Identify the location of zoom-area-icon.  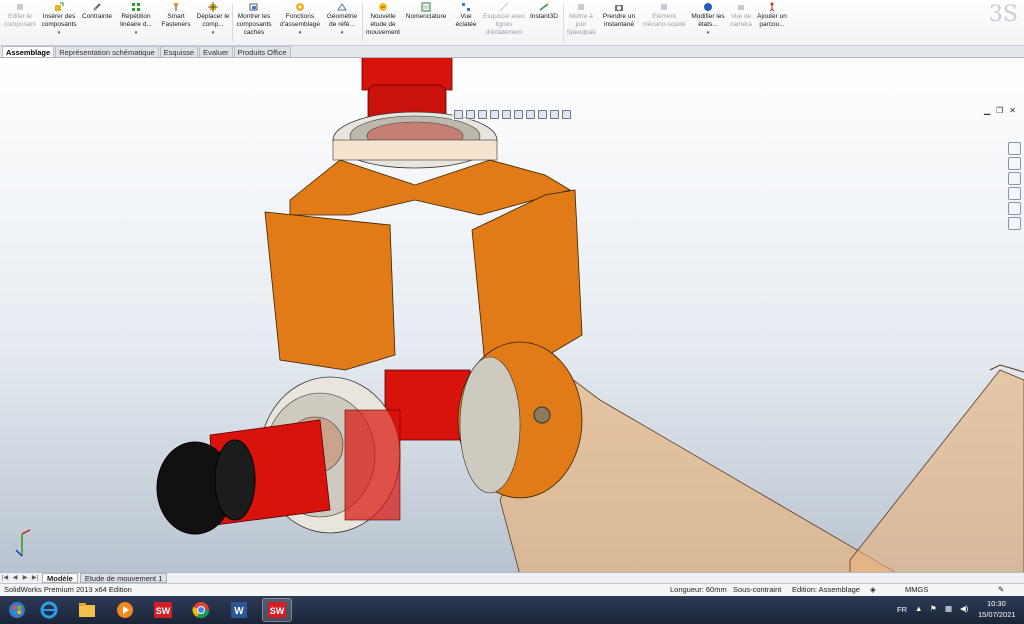
(470, 114).